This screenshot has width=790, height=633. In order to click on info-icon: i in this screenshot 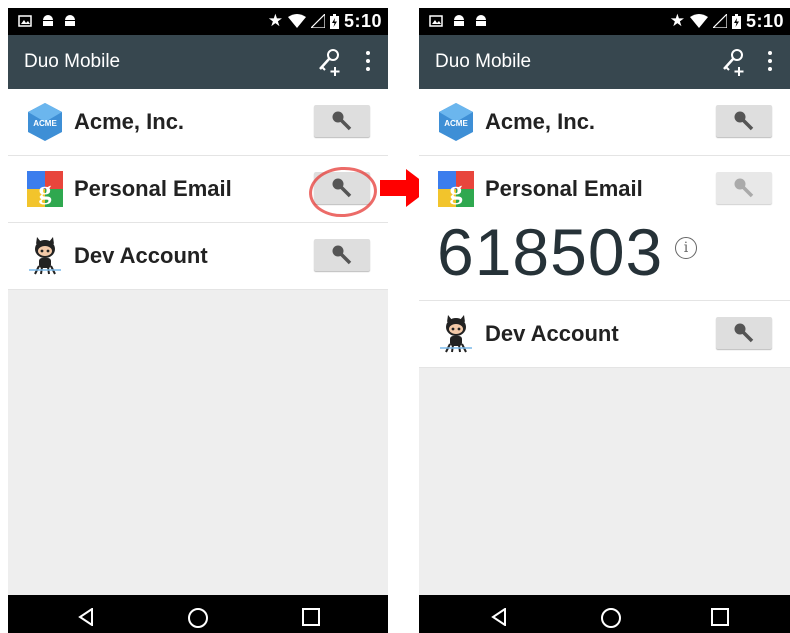, I will do `click(686, 248)`.